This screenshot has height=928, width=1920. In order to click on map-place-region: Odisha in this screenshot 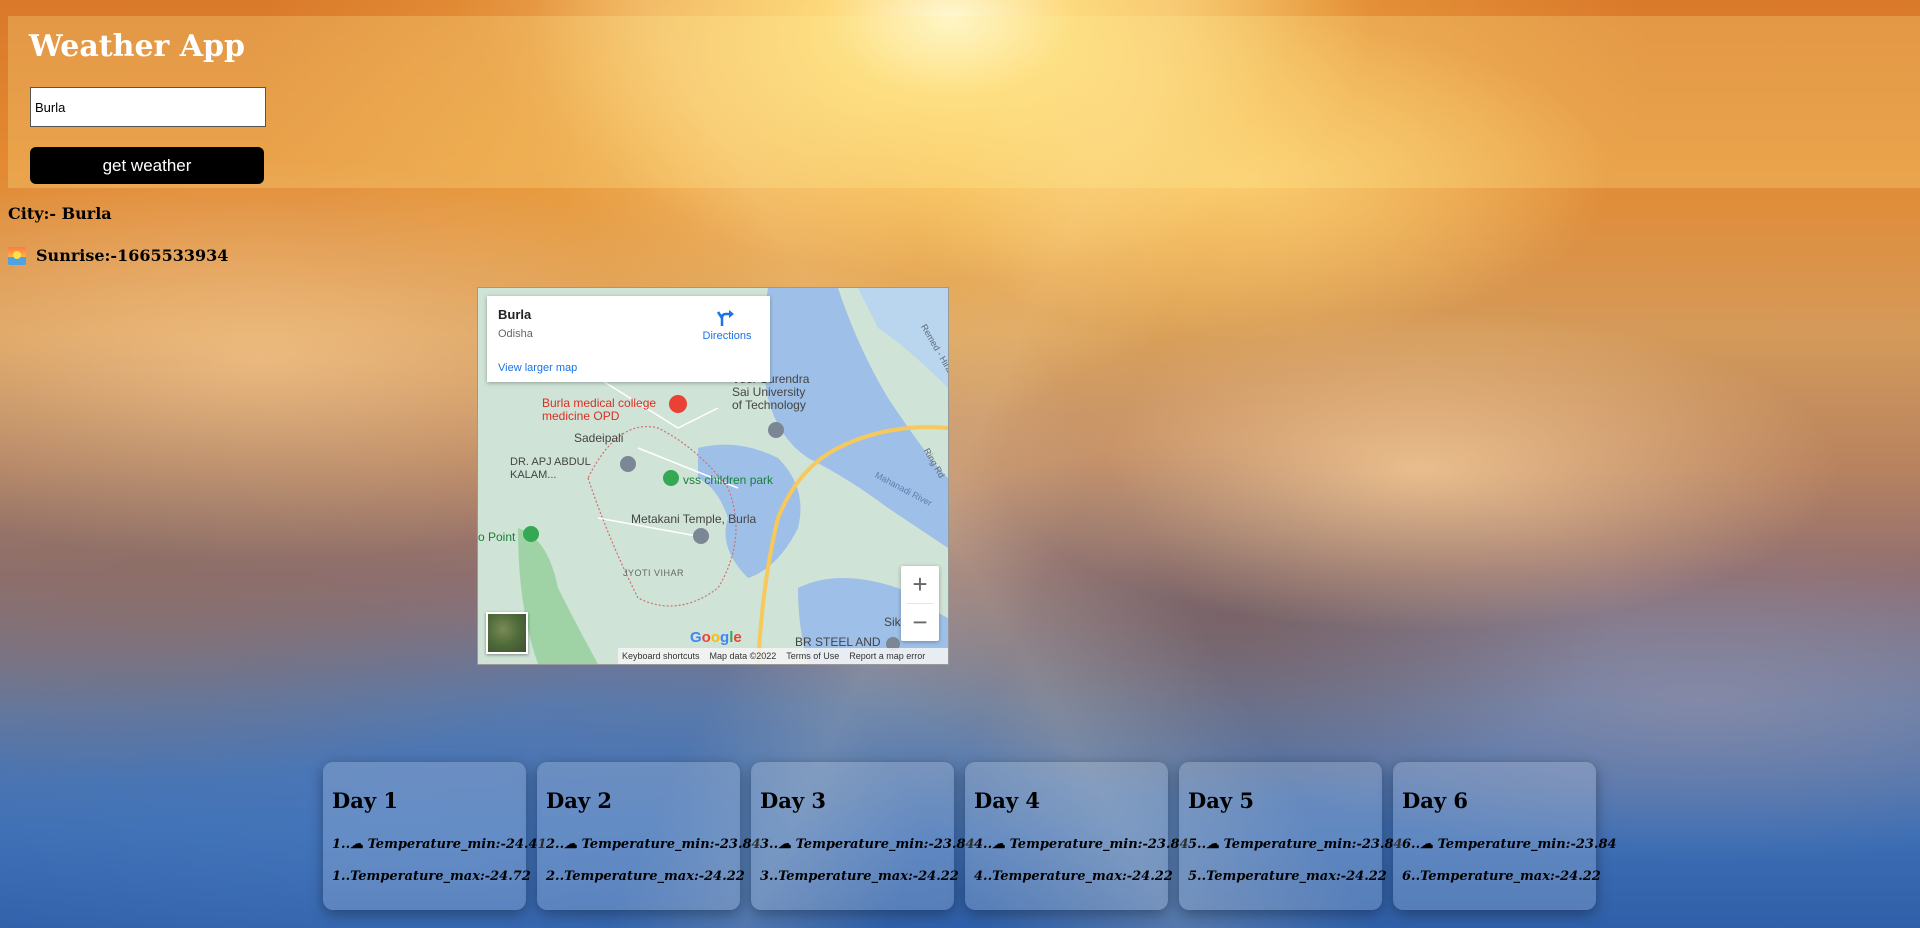, I will do `click(515, 334)`.